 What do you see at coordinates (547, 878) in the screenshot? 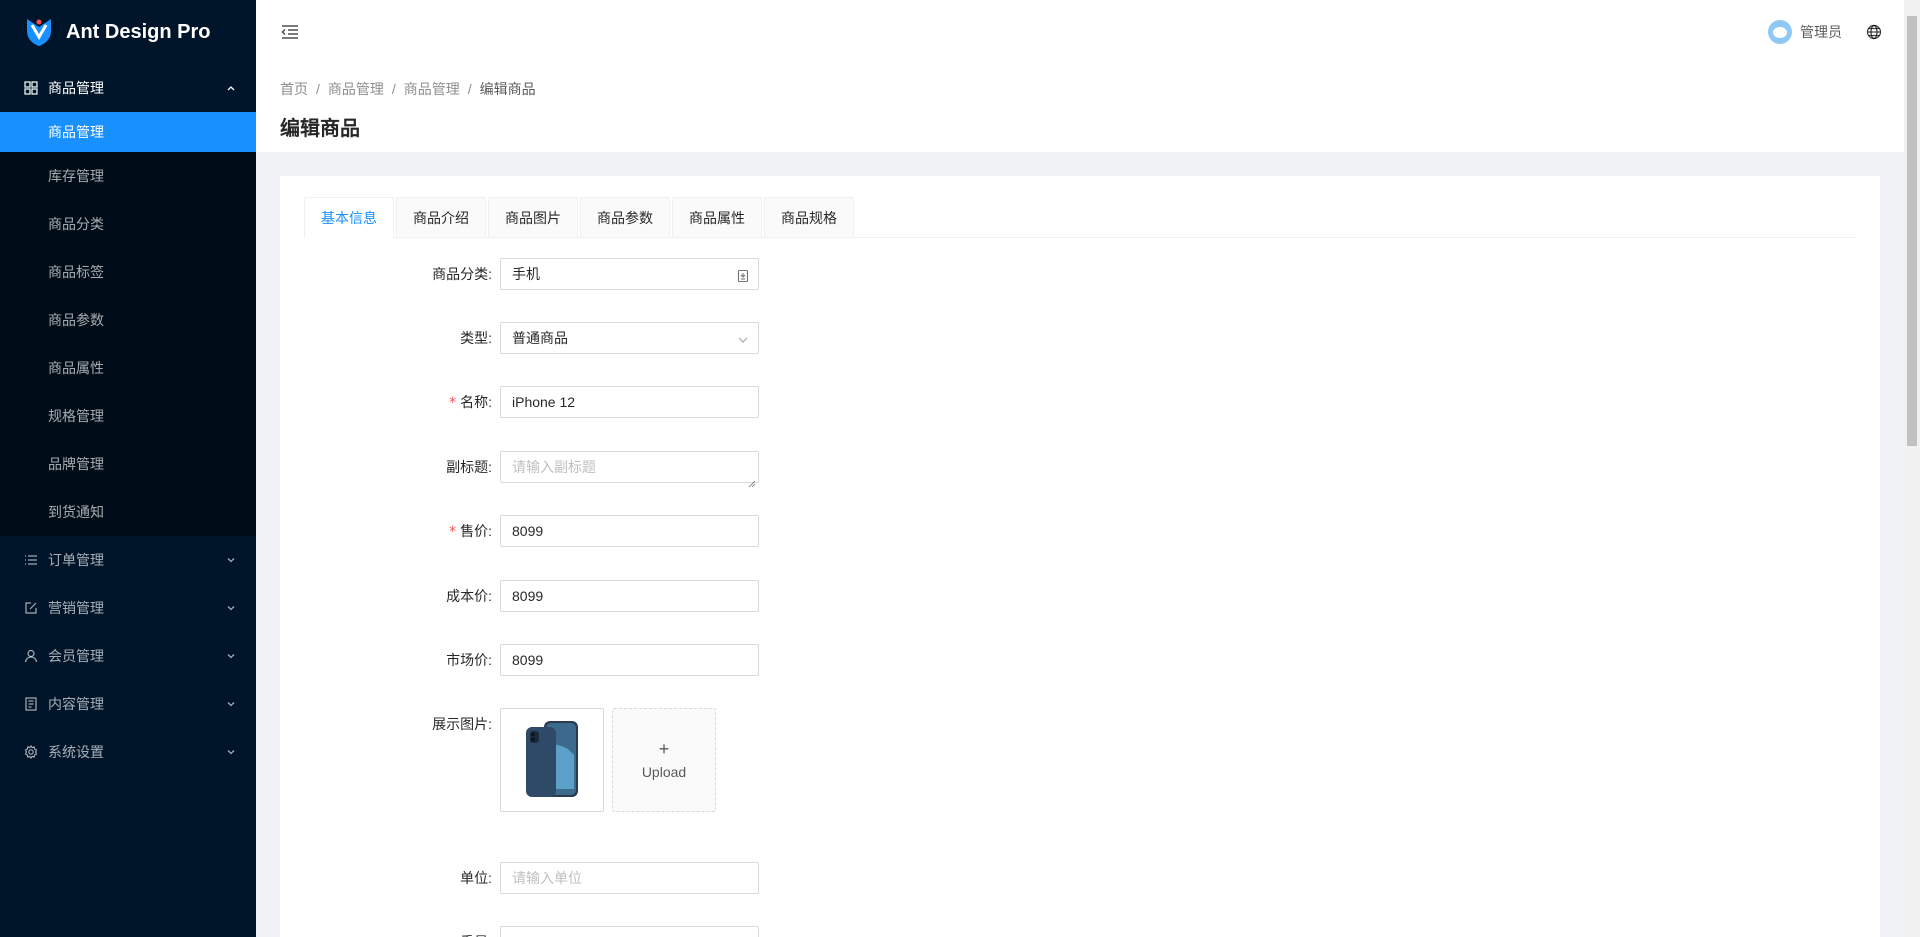
I see `unit-placeholder: 请输入单位` at bounding box center [547, 878].